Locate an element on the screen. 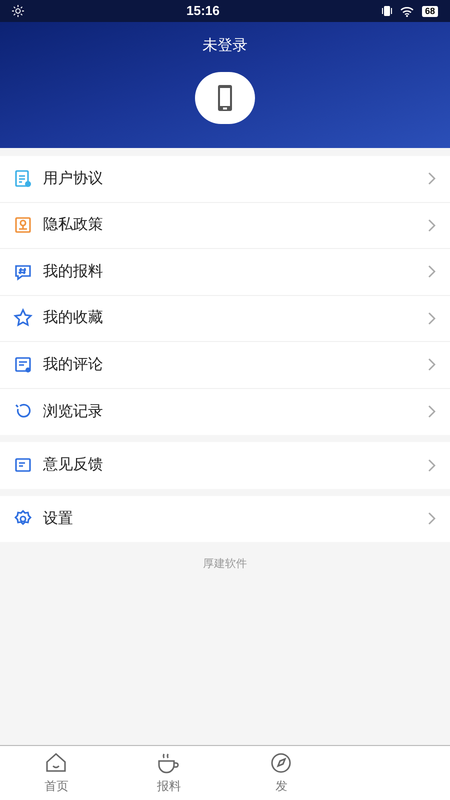 This screenshot has width=450, height=800. menu-label: 隐私政策 is located at coordinates (73, 225).